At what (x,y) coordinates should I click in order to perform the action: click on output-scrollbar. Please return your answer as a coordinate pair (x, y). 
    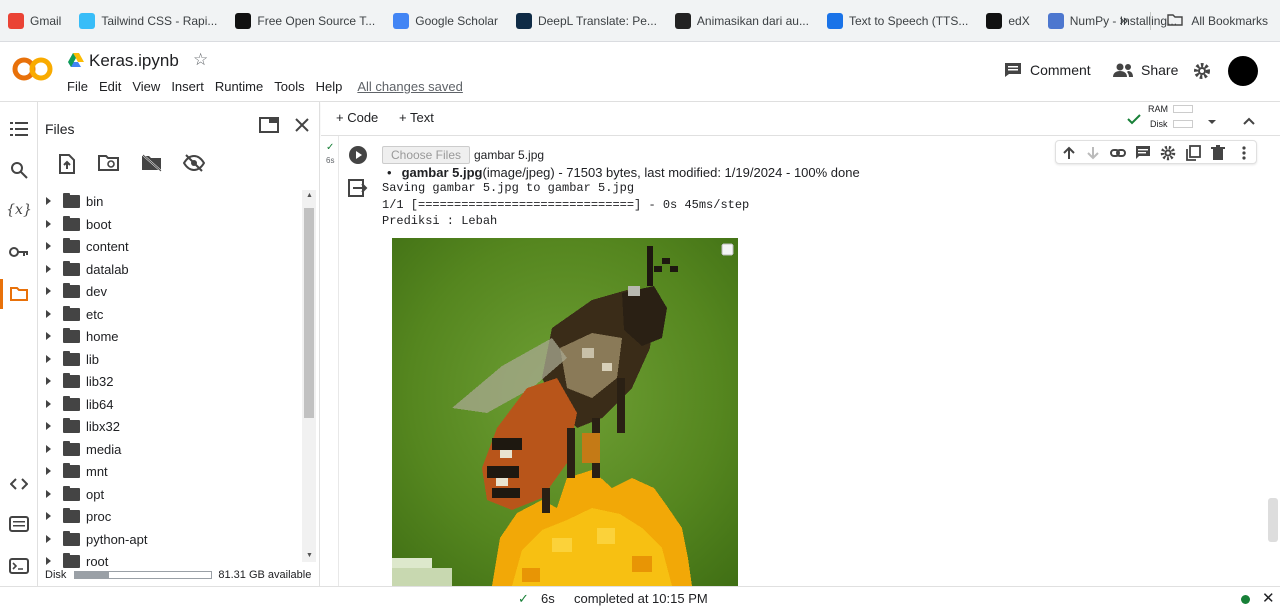
    Looking at the image, I should click on (1273, 520).